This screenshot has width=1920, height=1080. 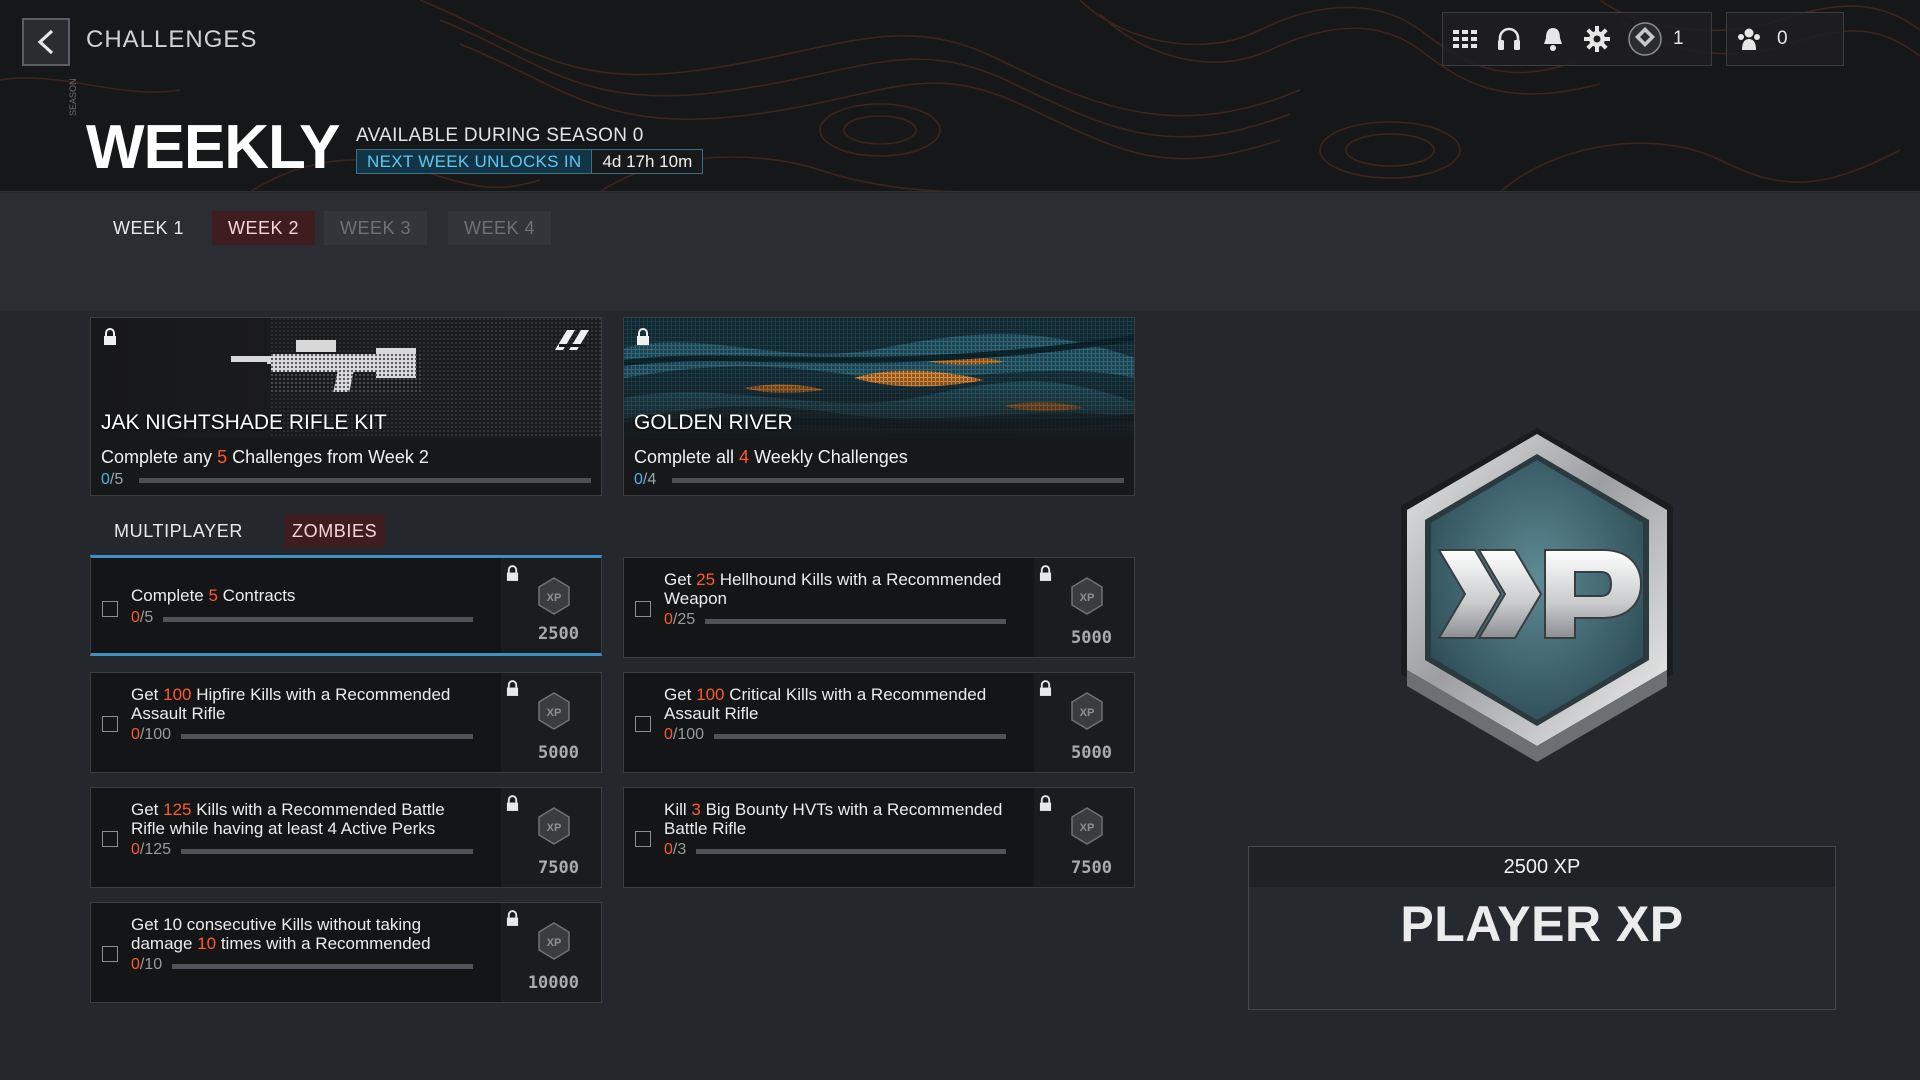 I want to click on page-title: WEEKLY, so click(x=213, y=147).